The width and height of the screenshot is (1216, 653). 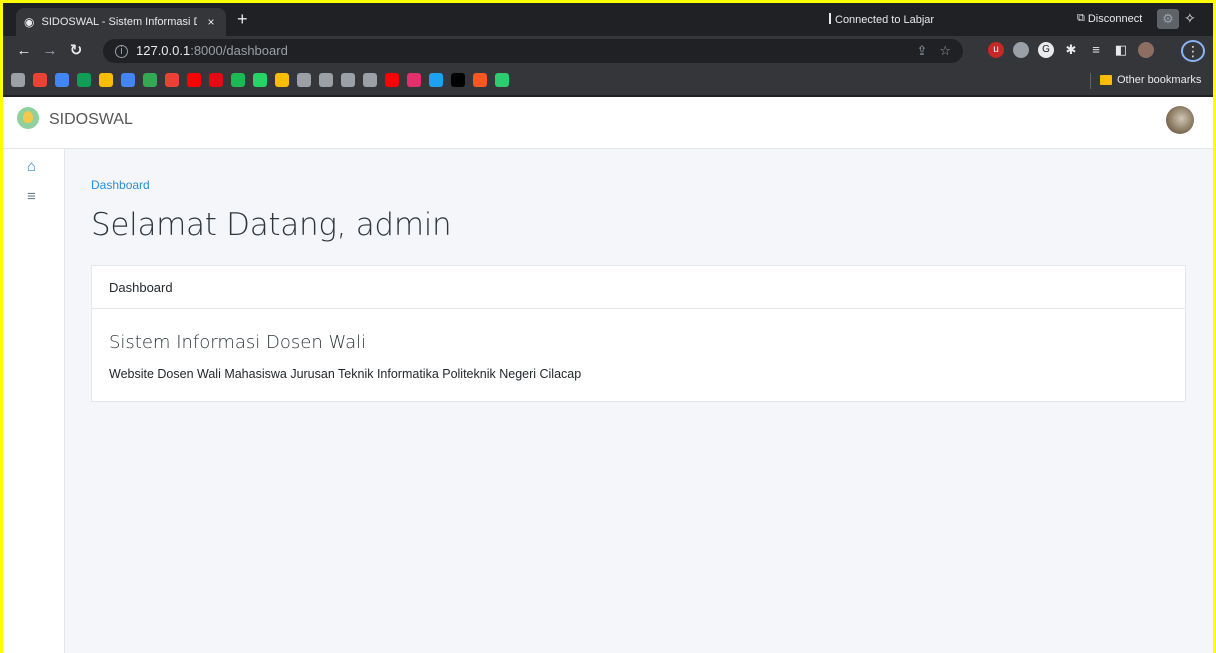 I want to click on brand-name: SIDOSWAL, so click(x=91, y=120).